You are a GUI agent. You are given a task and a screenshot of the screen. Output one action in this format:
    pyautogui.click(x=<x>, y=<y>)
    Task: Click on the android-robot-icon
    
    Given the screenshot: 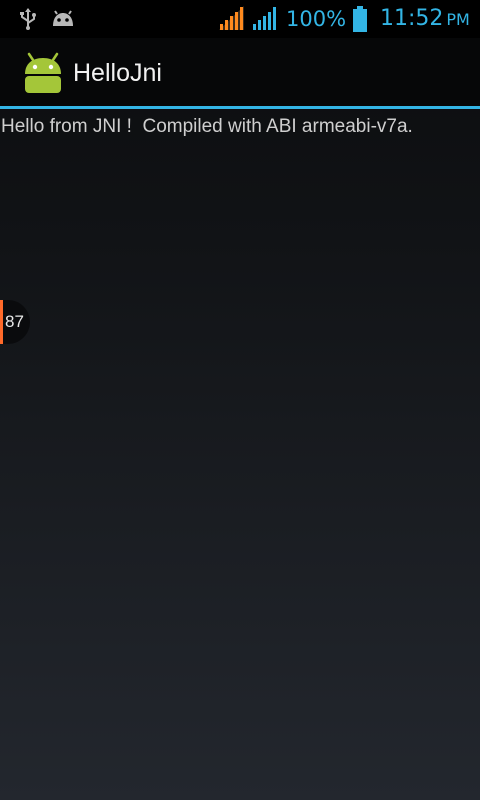 What is the action you would take?
    pyautogui.click(x=43, y=73)
    